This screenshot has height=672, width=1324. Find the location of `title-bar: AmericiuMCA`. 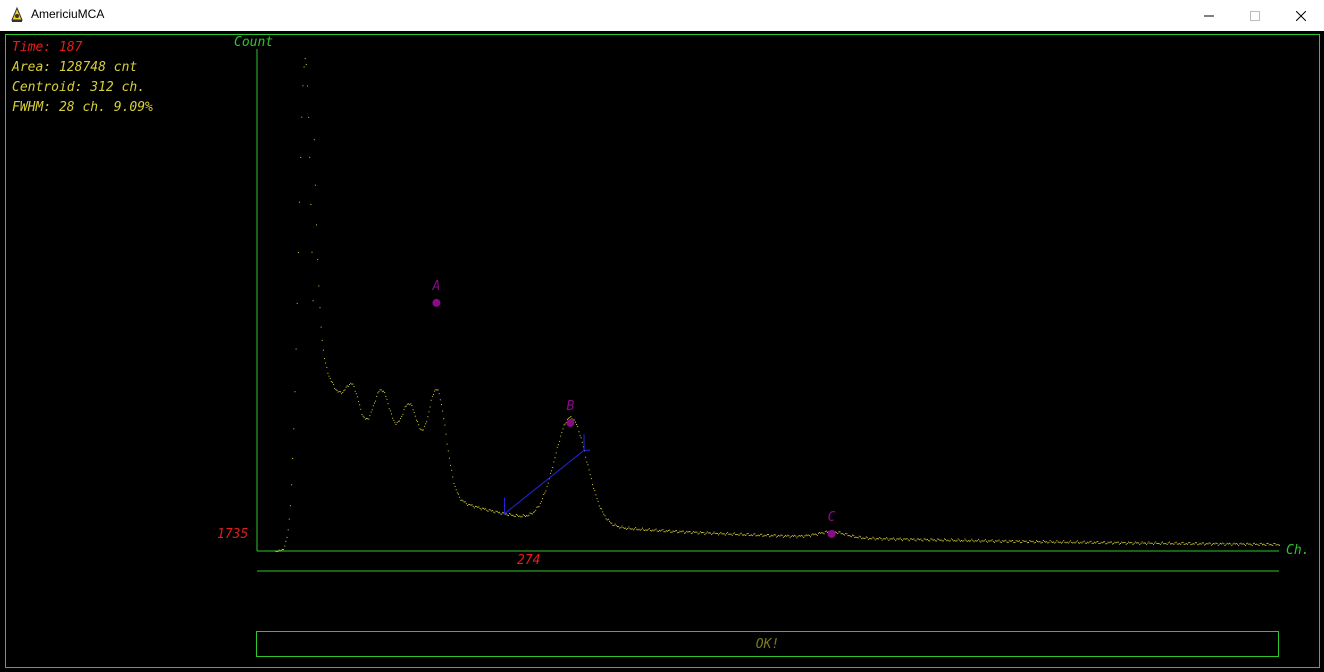

title-bar: AmericiuMCA is located at coordinates (662, 16).